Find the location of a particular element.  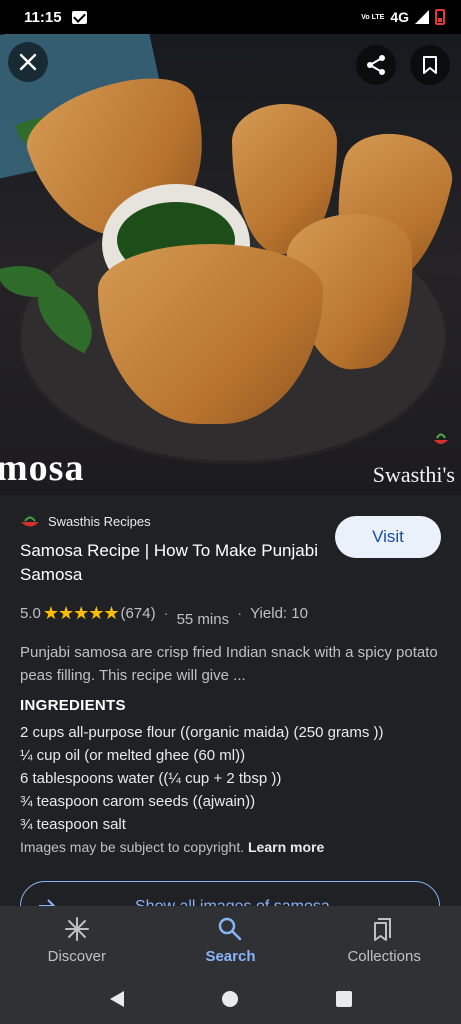

ingredient-item: ¼ cup oil (or melted ghee (60 ml)) is located at coordinates (133, 755).